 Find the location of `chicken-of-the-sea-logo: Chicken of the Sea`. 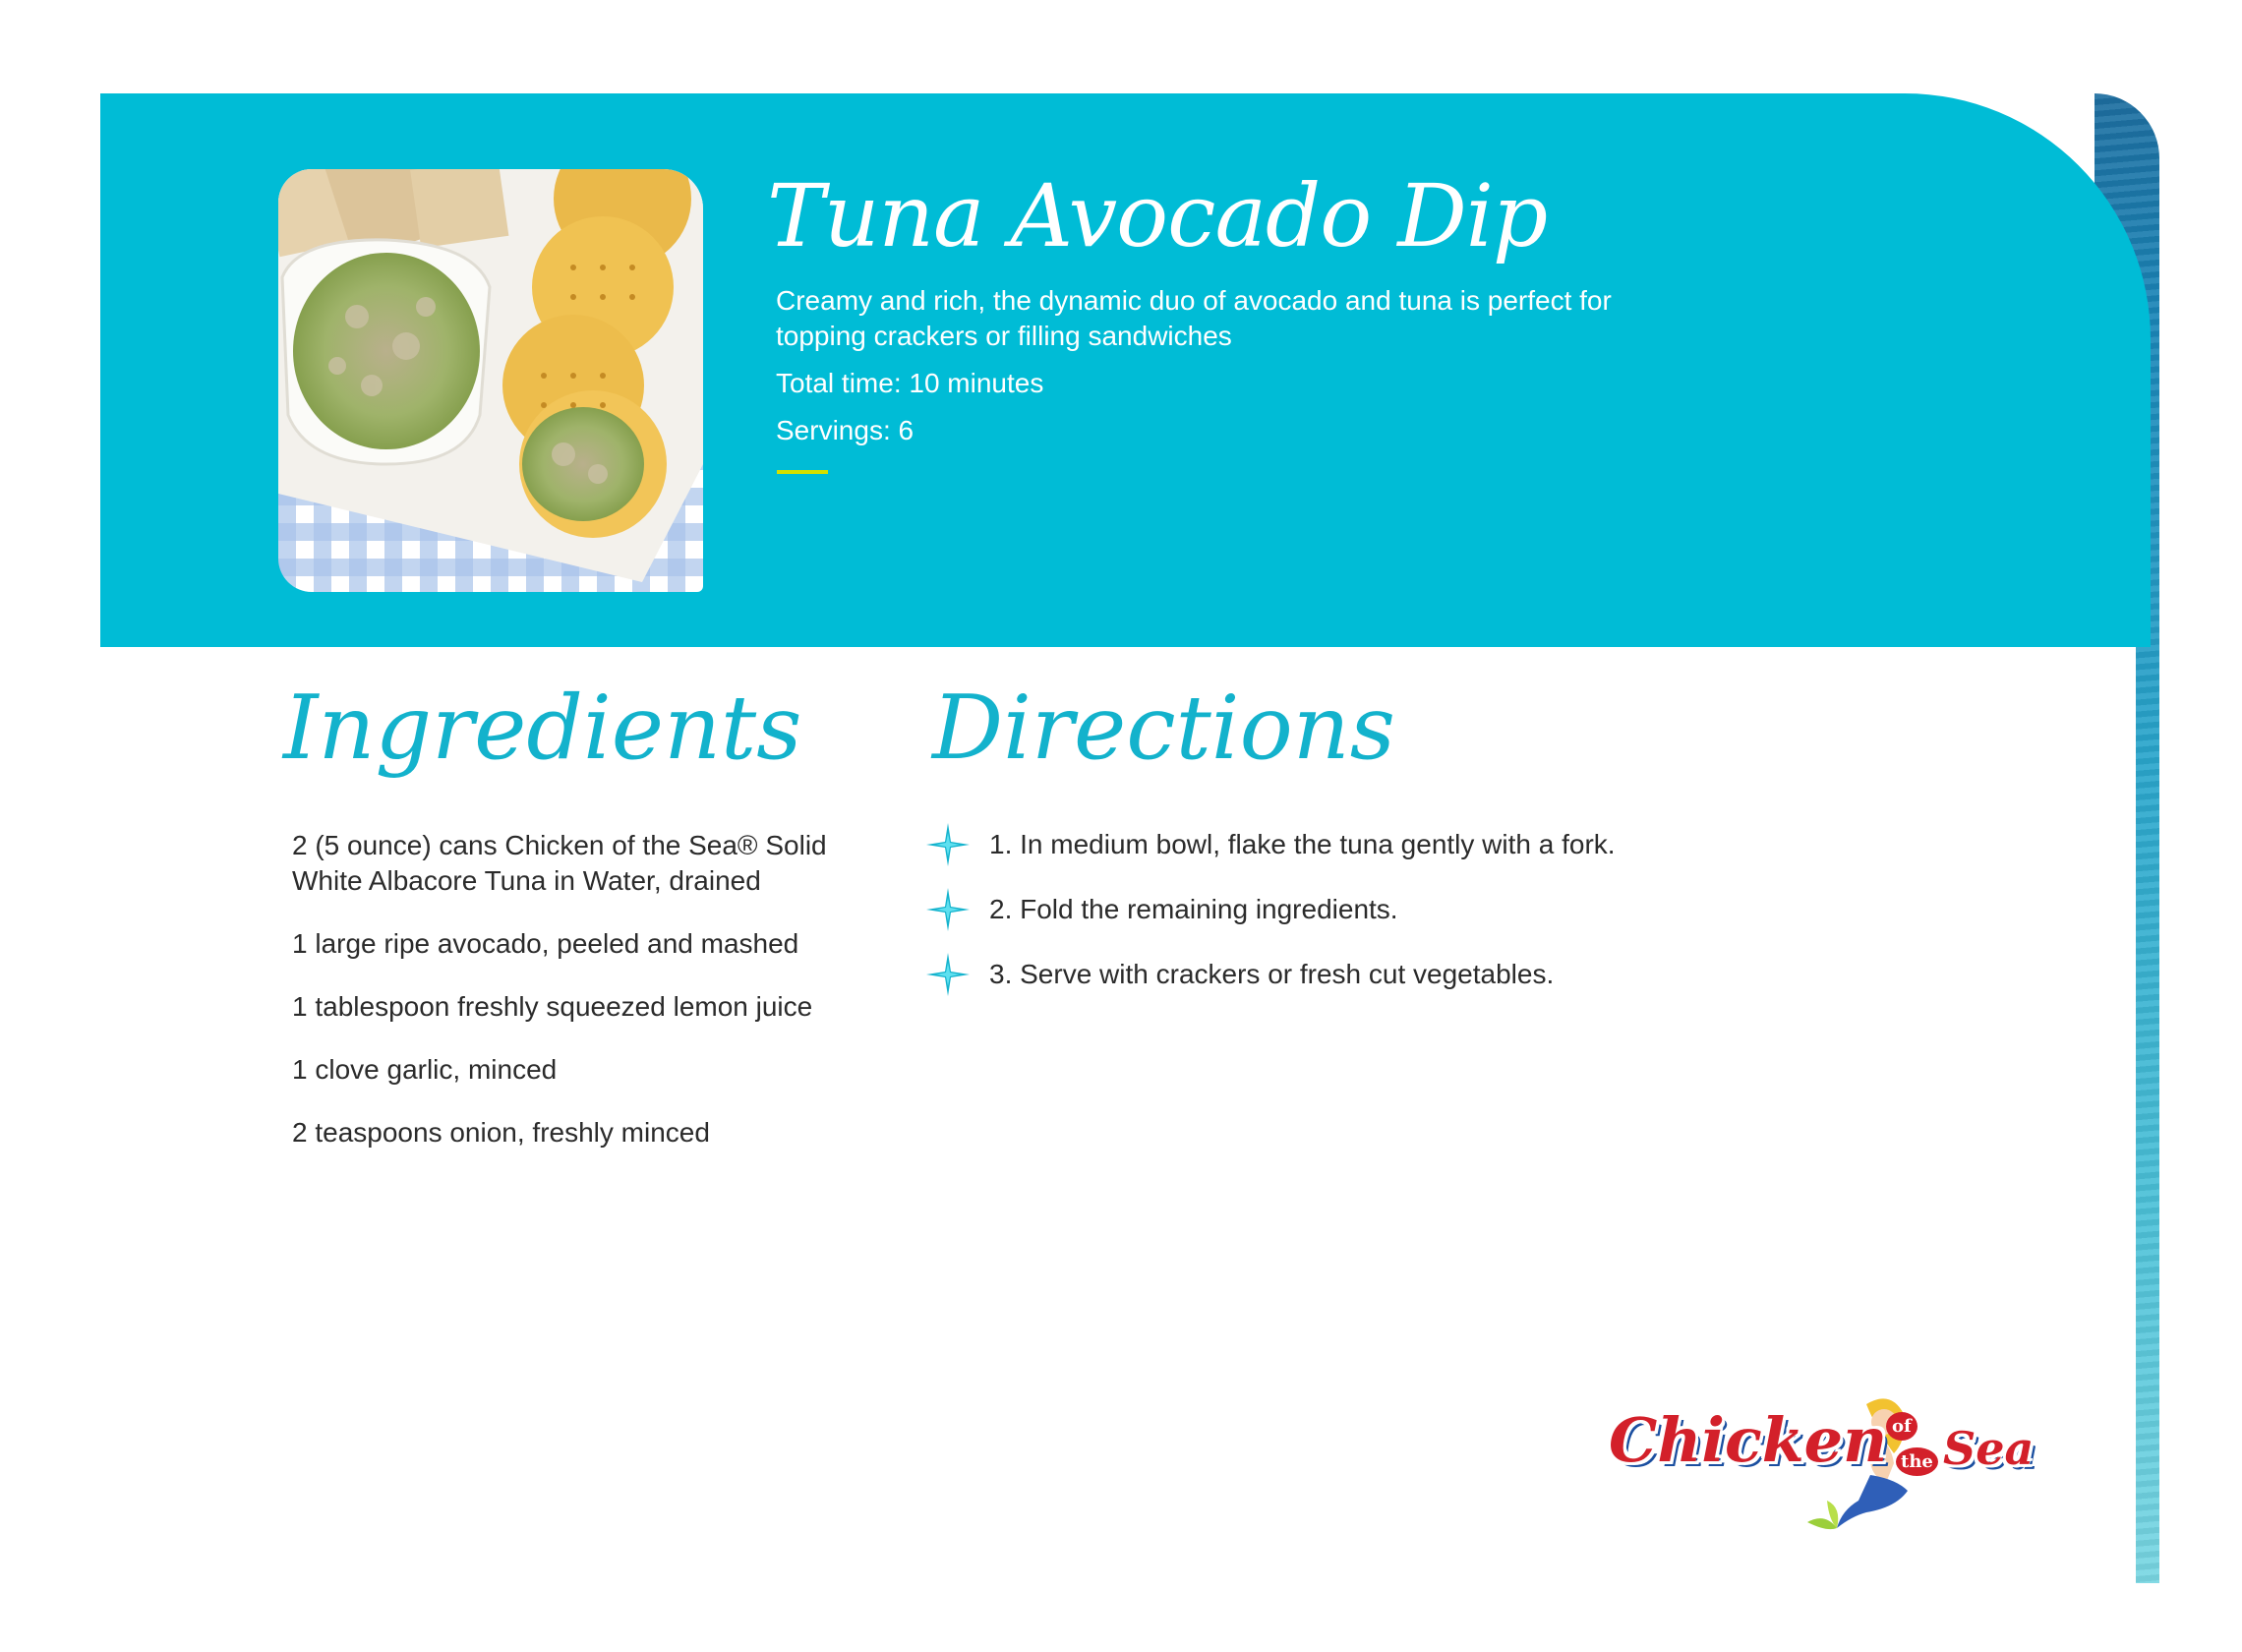

chicken-of-the-sea-logo: Chicken of the Sea is located at coordinates (1837, 1458).